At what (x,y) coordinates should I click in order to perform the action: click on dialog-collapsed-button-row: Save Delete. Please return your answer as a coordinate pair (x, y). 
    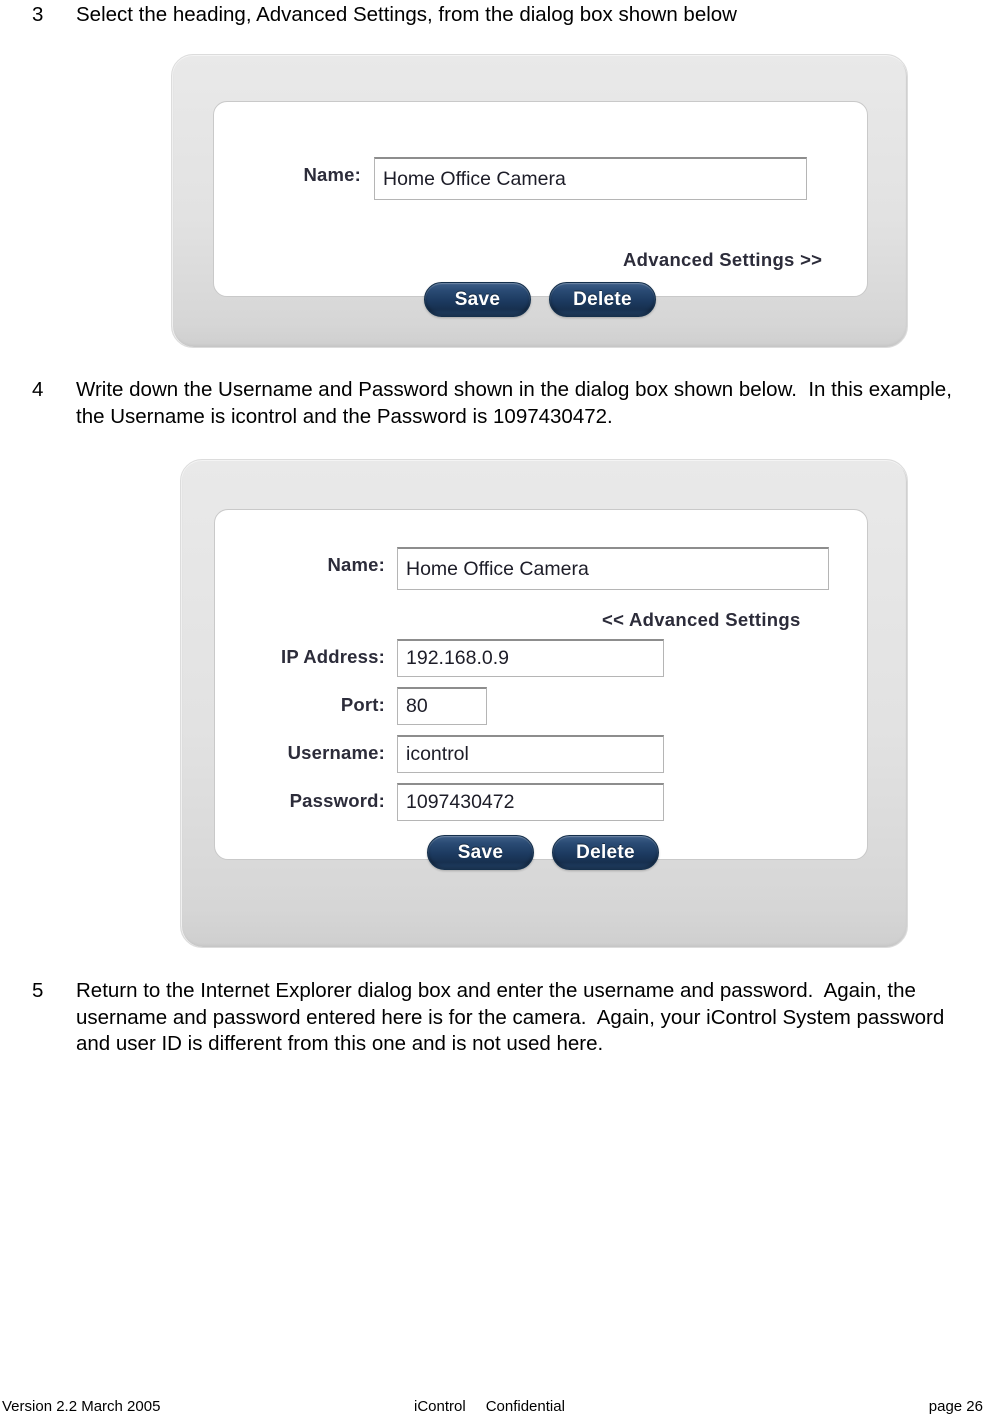
    Looking at the image, I should click on (540, 299).